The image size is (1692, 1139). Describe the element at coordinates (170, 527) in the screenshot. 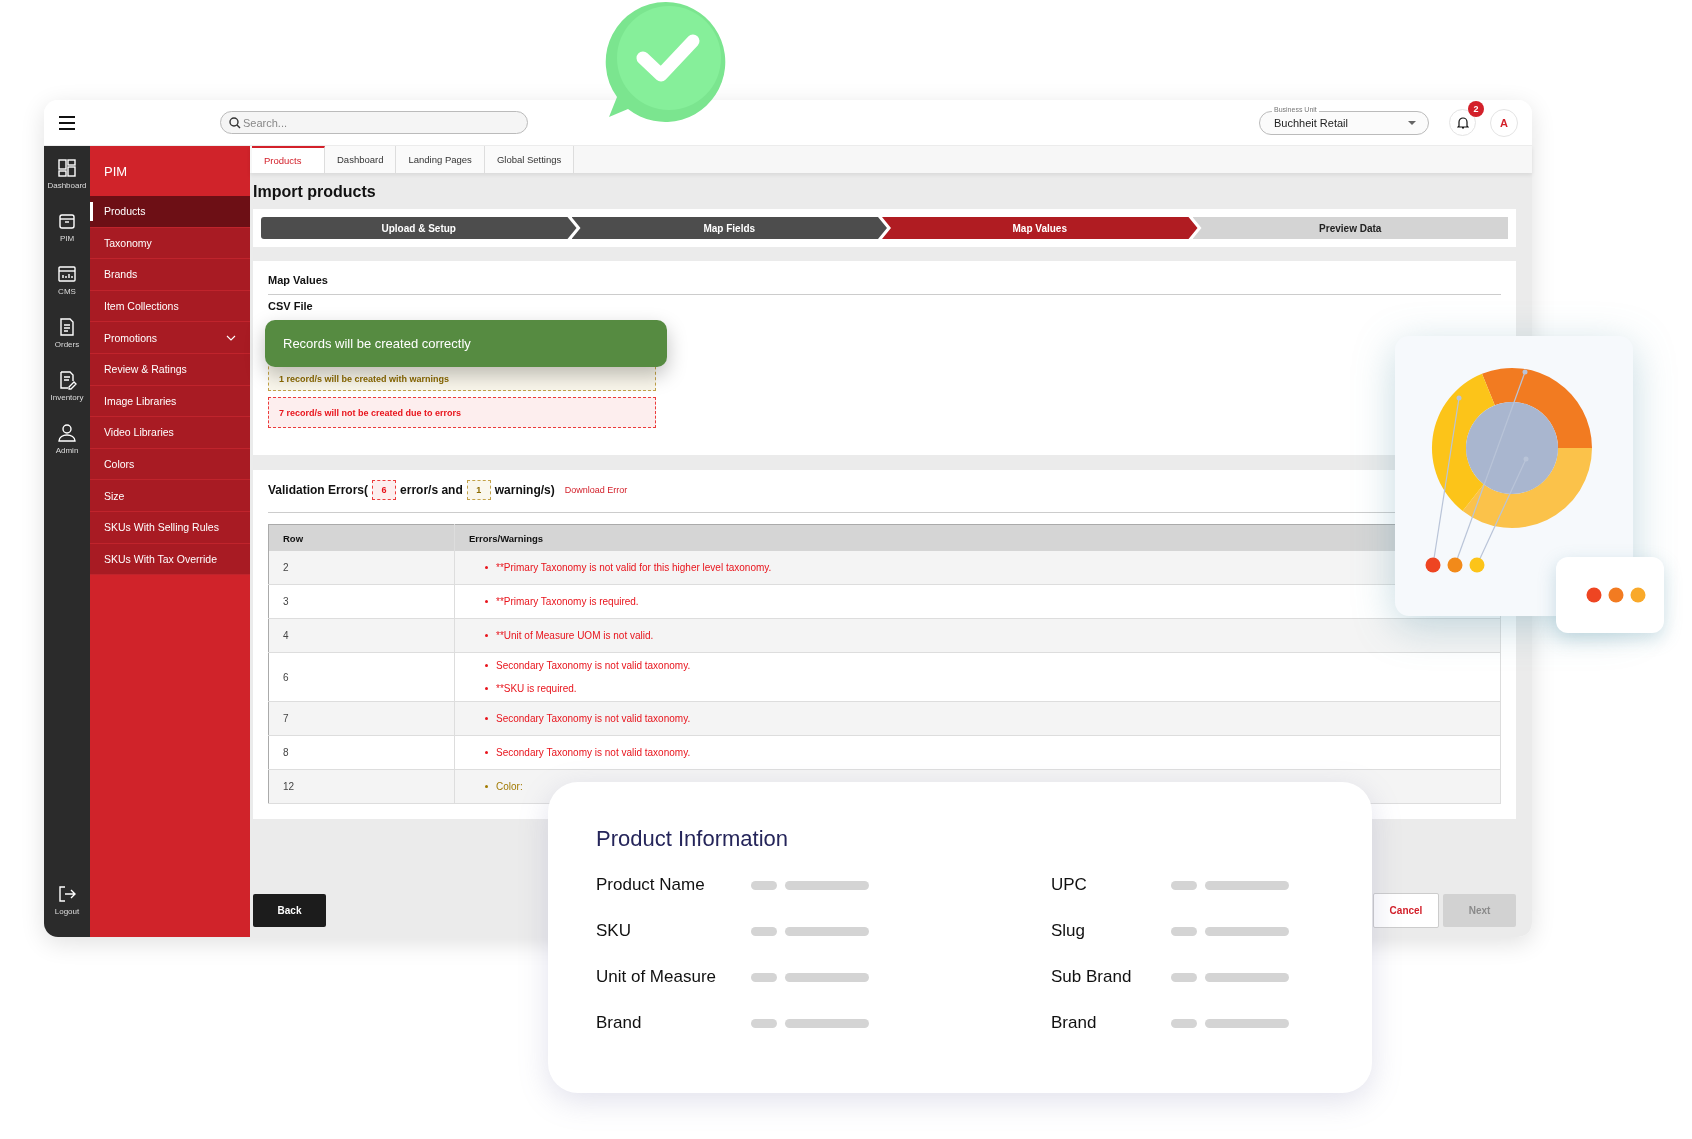

I see `side-menu-item: SKUs With Selling Rules` at that location.